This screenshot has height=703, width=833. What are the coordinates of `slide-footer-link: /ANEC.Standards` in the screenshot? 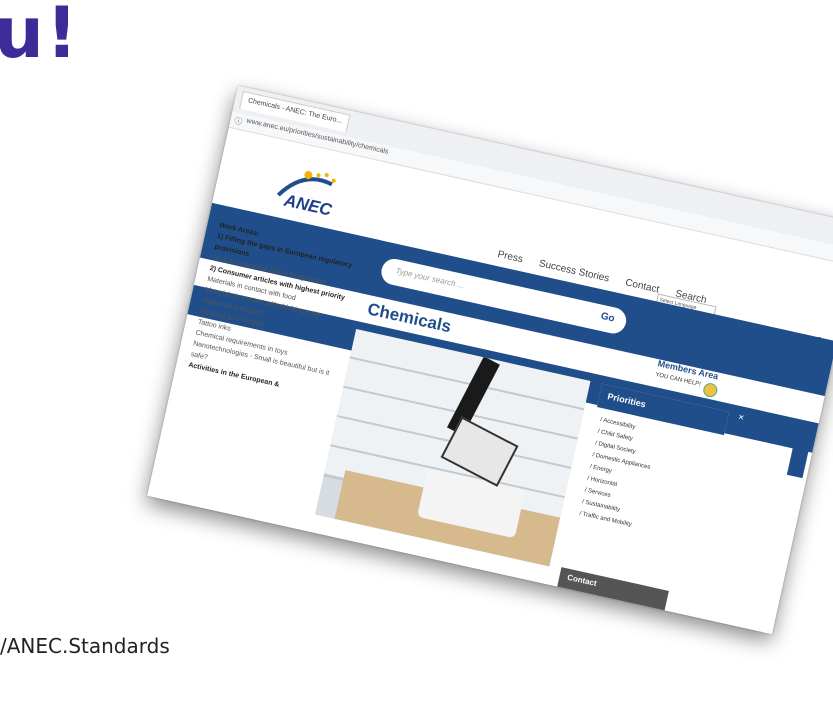 It's located at (85, 646).